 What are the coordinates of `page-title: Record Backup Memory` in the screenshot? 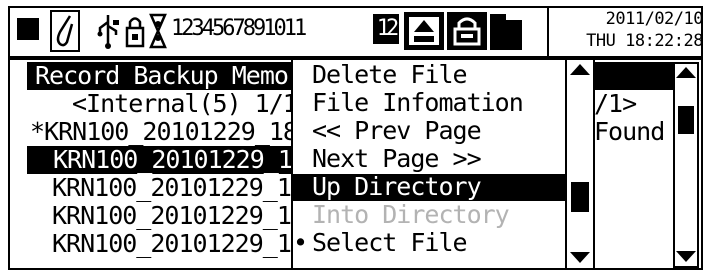 It's located at (176, 75).